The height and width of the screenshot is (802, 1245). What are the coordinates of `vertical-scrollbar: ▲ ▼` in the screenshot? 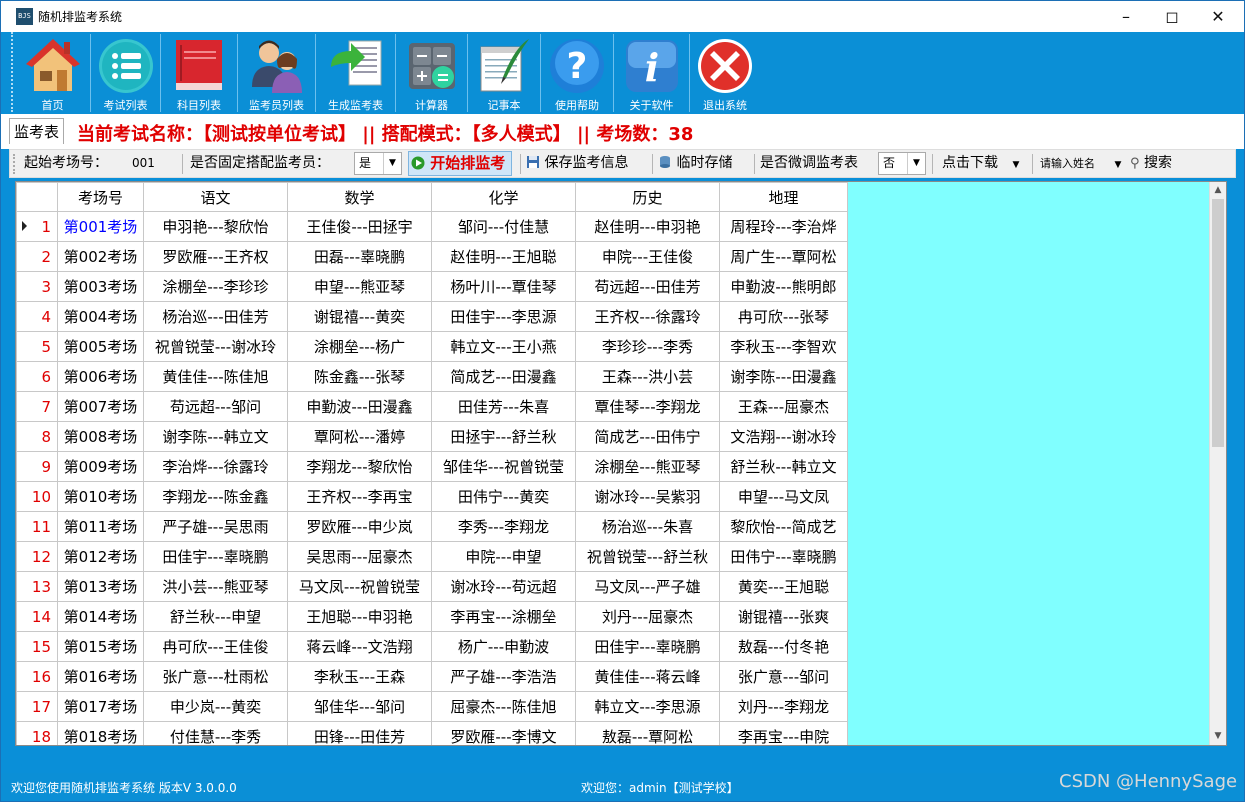 It's located at (1217, 463).